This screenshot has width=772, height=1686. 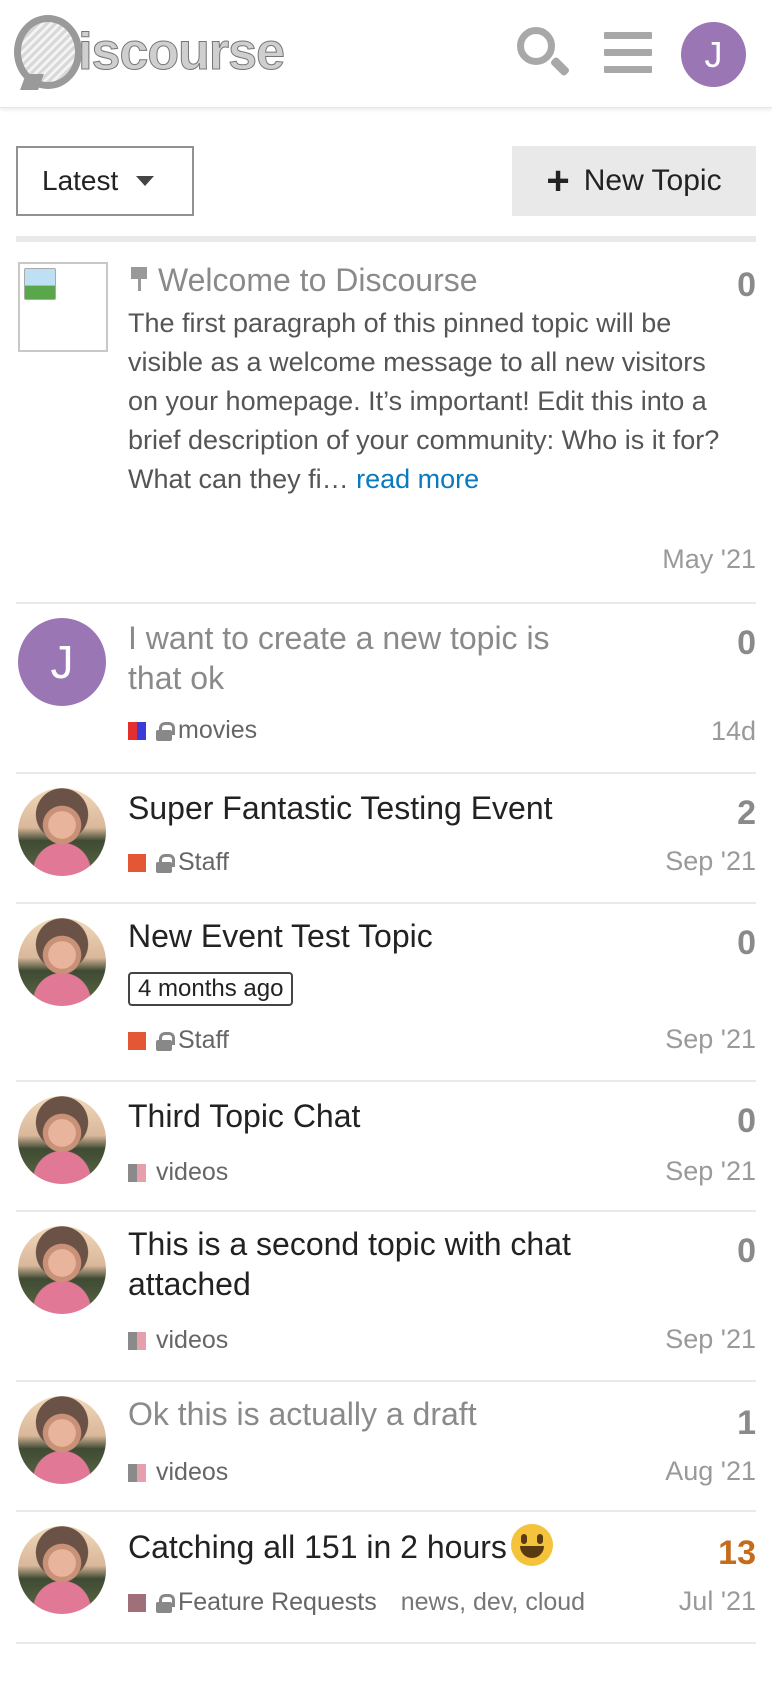 What do you see at coordinates (710, 1471) in the screenshot?
I see `activity-age: Aug '21` at bounding box center [710, 1471].